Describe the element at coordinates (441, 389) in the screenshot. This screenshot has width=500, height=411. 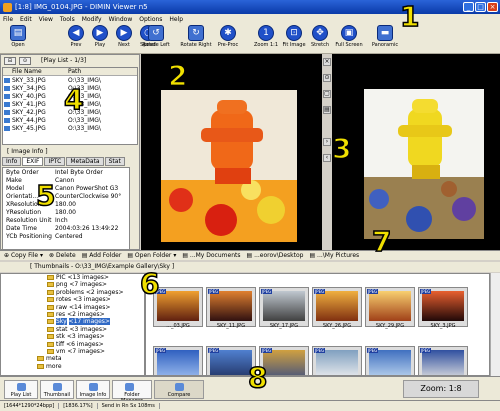
I see `zoom-indicator: Zoom: 1:8` at that location.